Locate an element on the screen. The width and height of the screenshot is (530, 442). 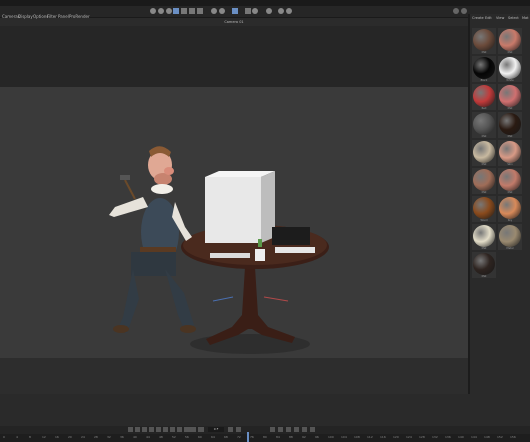
timeline-tick: 84 is located at coordinates (278, 437).